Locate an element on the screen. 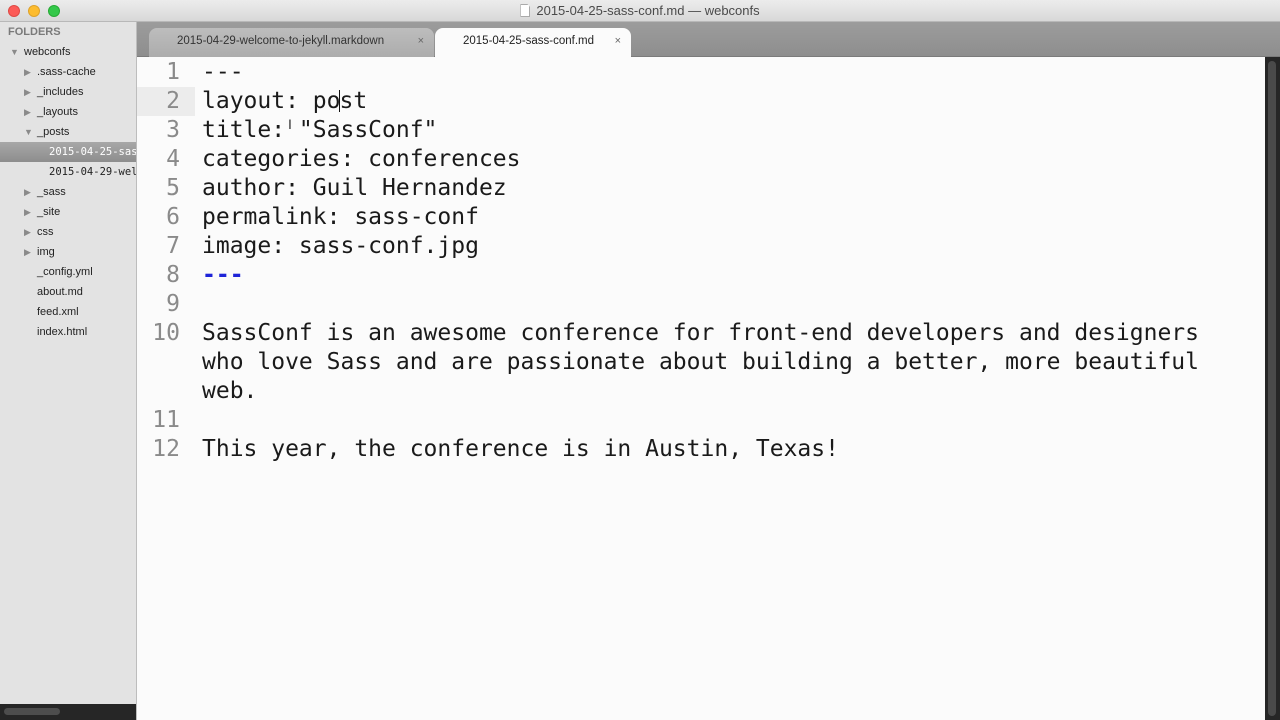 The image size is (1280, 720). tree-folder-includes: ▶ _includes is located at coordinates (68, 92).